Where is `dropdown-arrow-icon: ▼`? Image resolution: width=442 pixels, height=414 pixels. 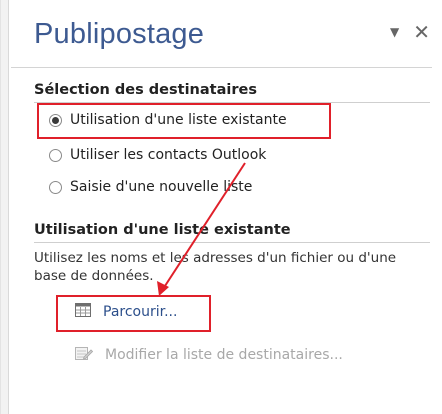 dropdown-arrow-icon: ▼ is located at coordinates (394, 32).